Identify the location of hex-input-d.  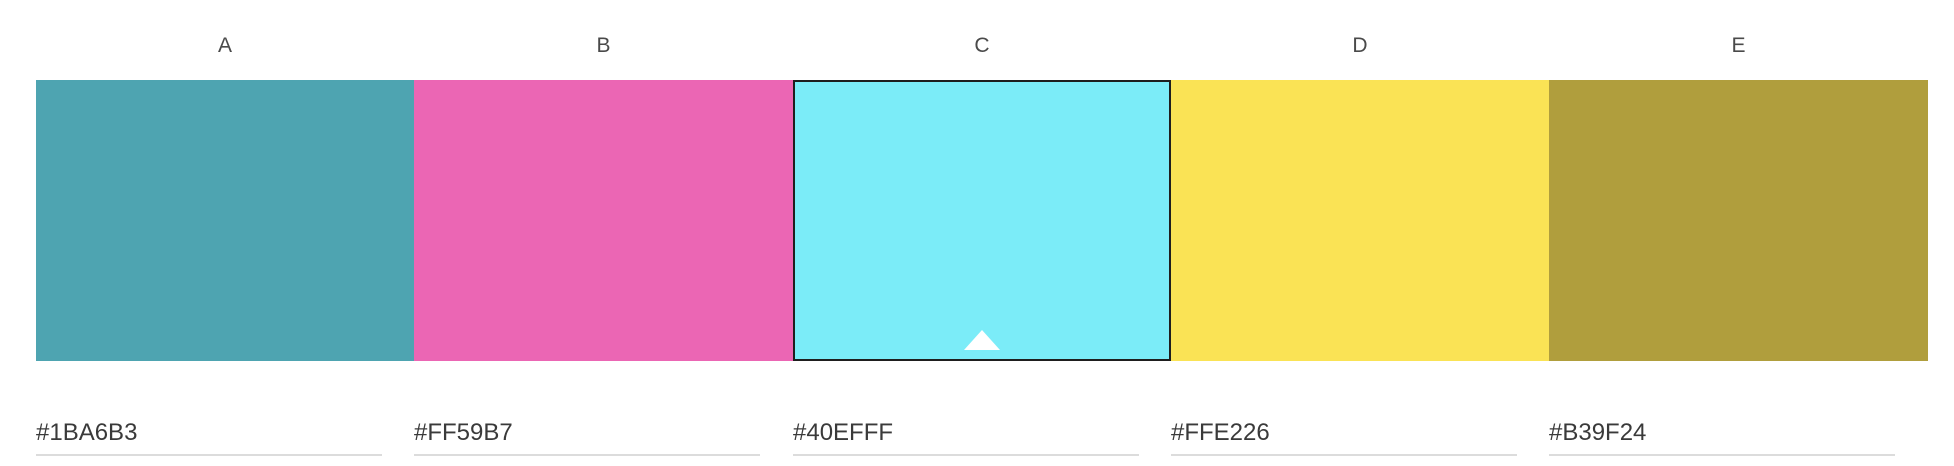
(1344, 433).